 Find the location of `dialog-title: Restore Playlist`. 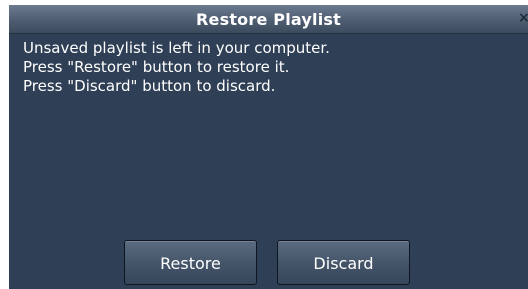

dialog-title: Restore Playlist is located at coordinates (268, 19).